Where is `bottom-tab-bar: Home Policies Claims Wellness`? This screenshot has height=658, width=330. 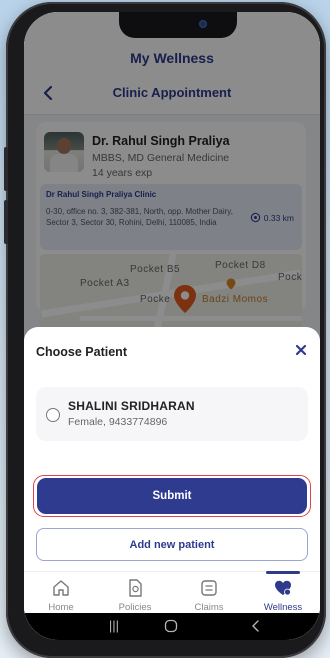 bottom-tab-bar: Home Policies Claims Wellness is located at coordinates (172, 592).